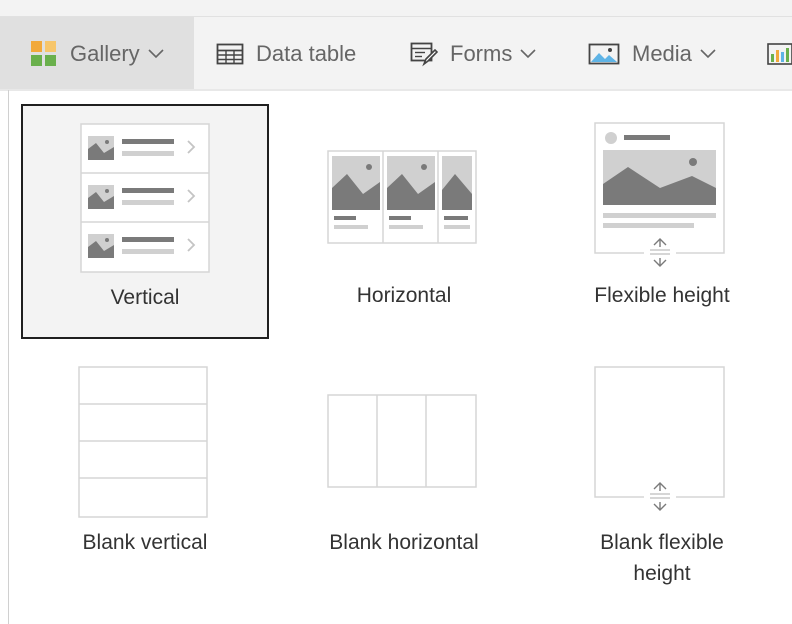 The height and width of the screenshot is (624, 792). What do you see at coordinates (143, 442) in the screenshot?
I see `blank-vertical-gallery-icon` at bounding box center [143, 442].